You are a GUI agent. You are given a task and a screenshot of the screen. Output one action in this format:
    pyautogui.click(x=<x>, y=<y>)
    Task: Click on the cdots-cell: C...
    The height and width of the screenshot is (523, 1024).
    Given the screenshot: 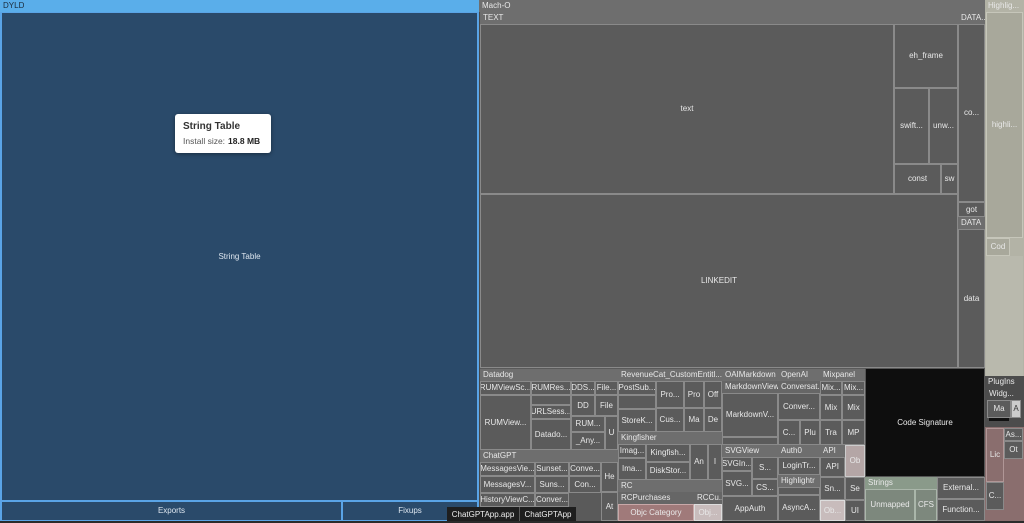 What is the action you would take?
    pyautogui.click(x=995, y=496)
    